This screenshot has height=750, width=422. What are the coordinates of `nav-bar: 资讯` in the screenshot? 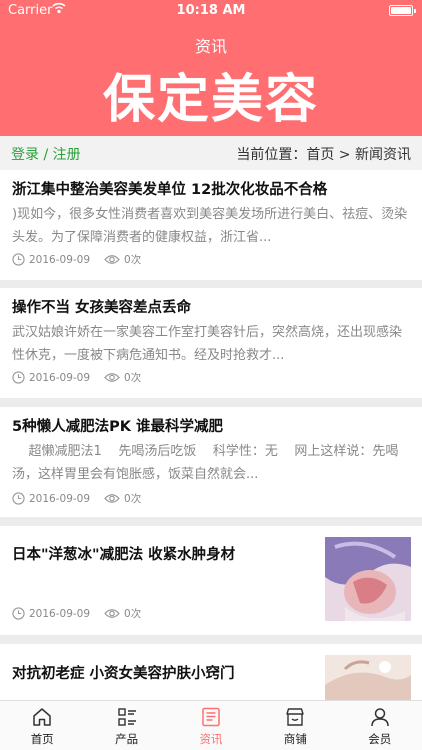 It's located at (211, 43).